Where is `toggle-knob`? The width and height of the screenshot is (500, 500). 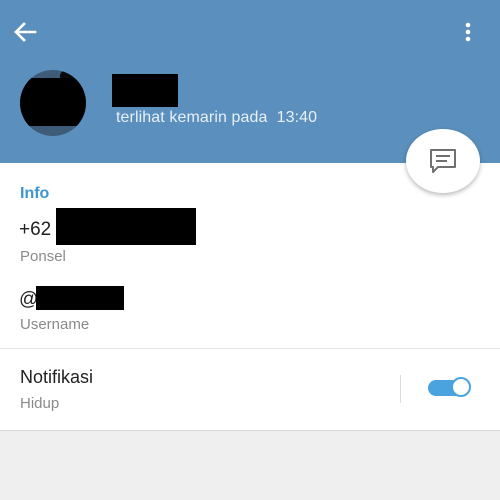 toggle-knob is located at coordinates (461, 387).